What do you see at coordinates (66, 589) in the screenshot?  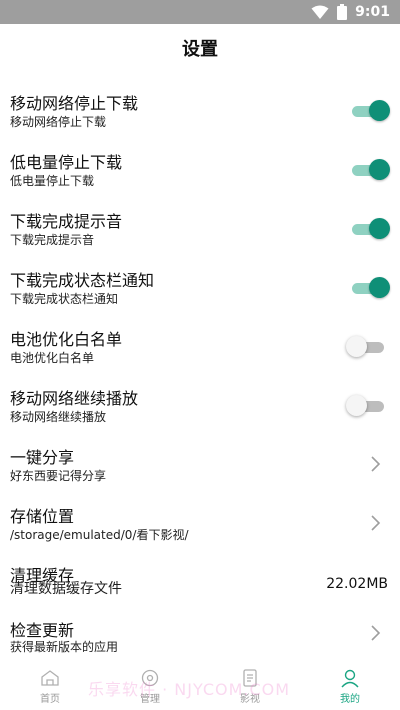 I see `setting-subtitle: 清理数据缓存文件` at bounding box center [66, 589].